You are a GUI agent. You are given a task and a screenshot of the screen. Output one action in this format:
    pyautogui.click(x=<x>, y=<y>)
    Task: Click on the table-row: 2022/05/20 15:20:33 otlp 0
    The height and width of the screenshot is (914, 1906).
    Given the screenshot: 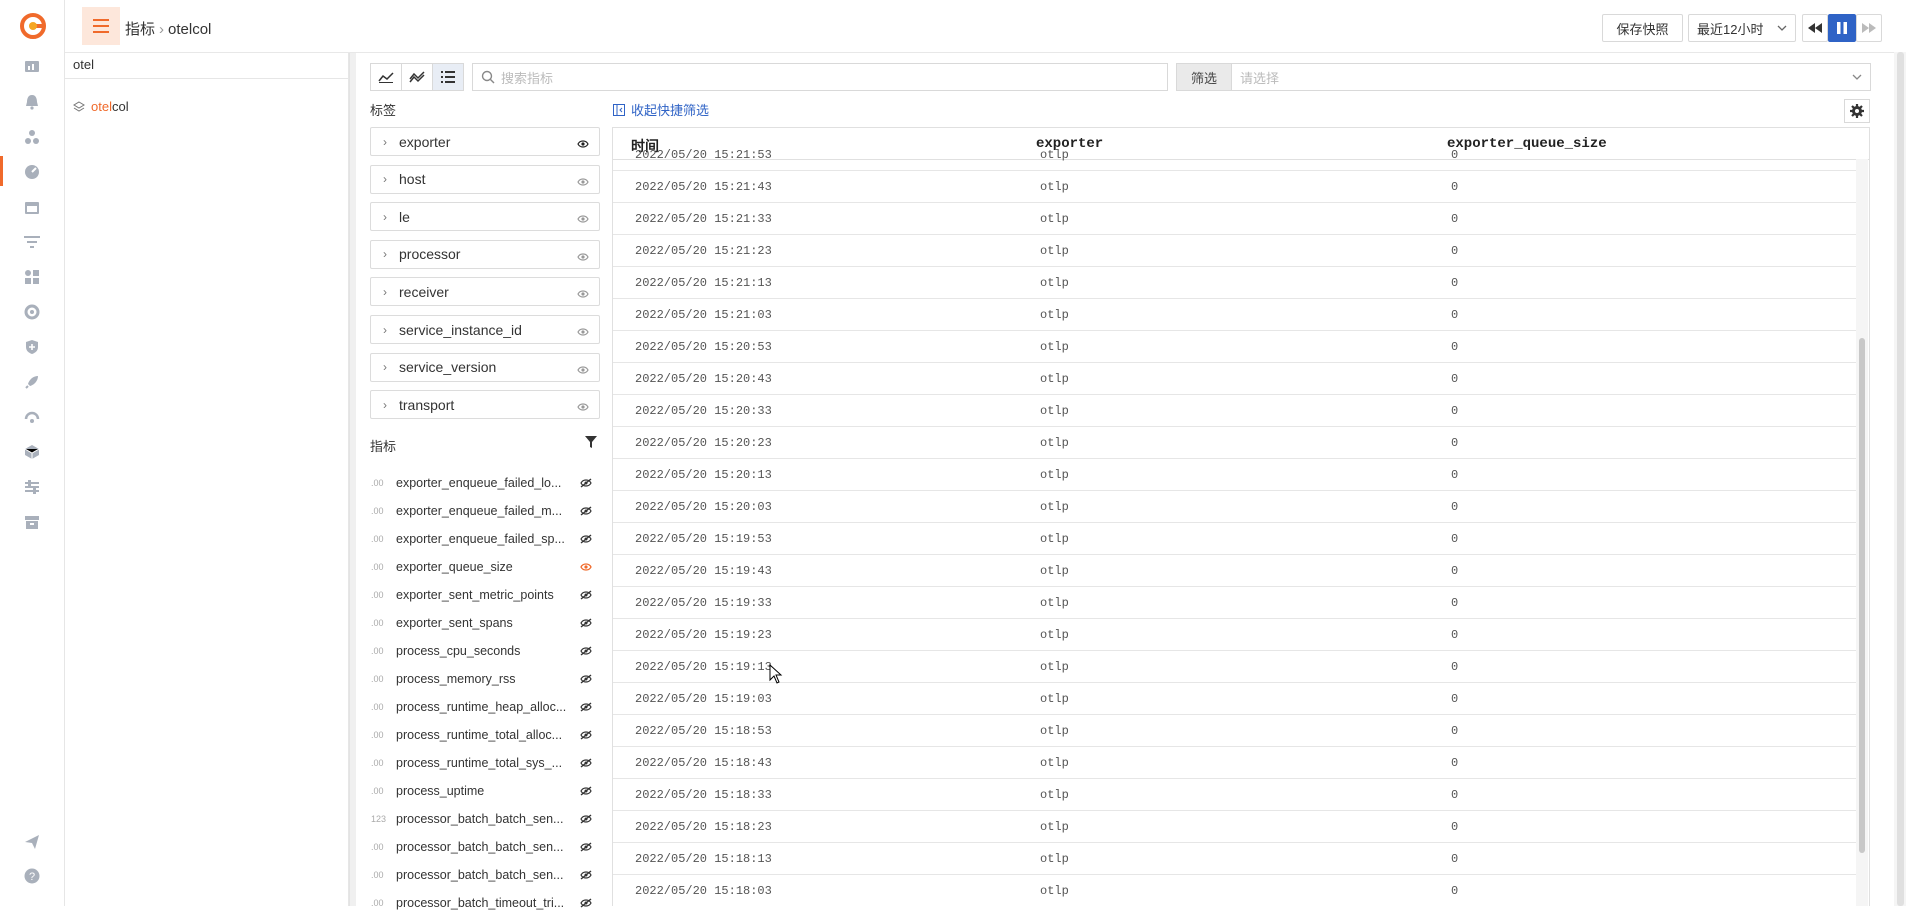 What is the action you would take?
    pyautogui.click(x=1234, y=411)
    